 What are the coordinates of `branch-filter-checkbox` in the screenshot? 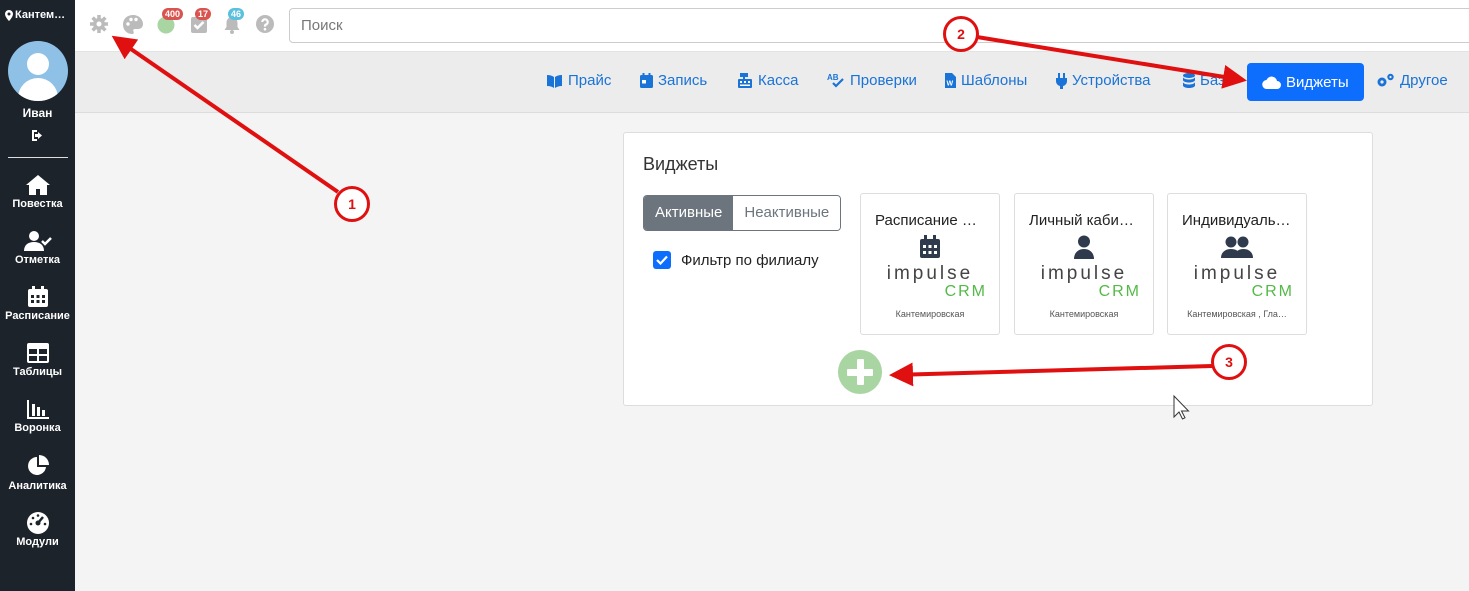 It's located at (662, 260).